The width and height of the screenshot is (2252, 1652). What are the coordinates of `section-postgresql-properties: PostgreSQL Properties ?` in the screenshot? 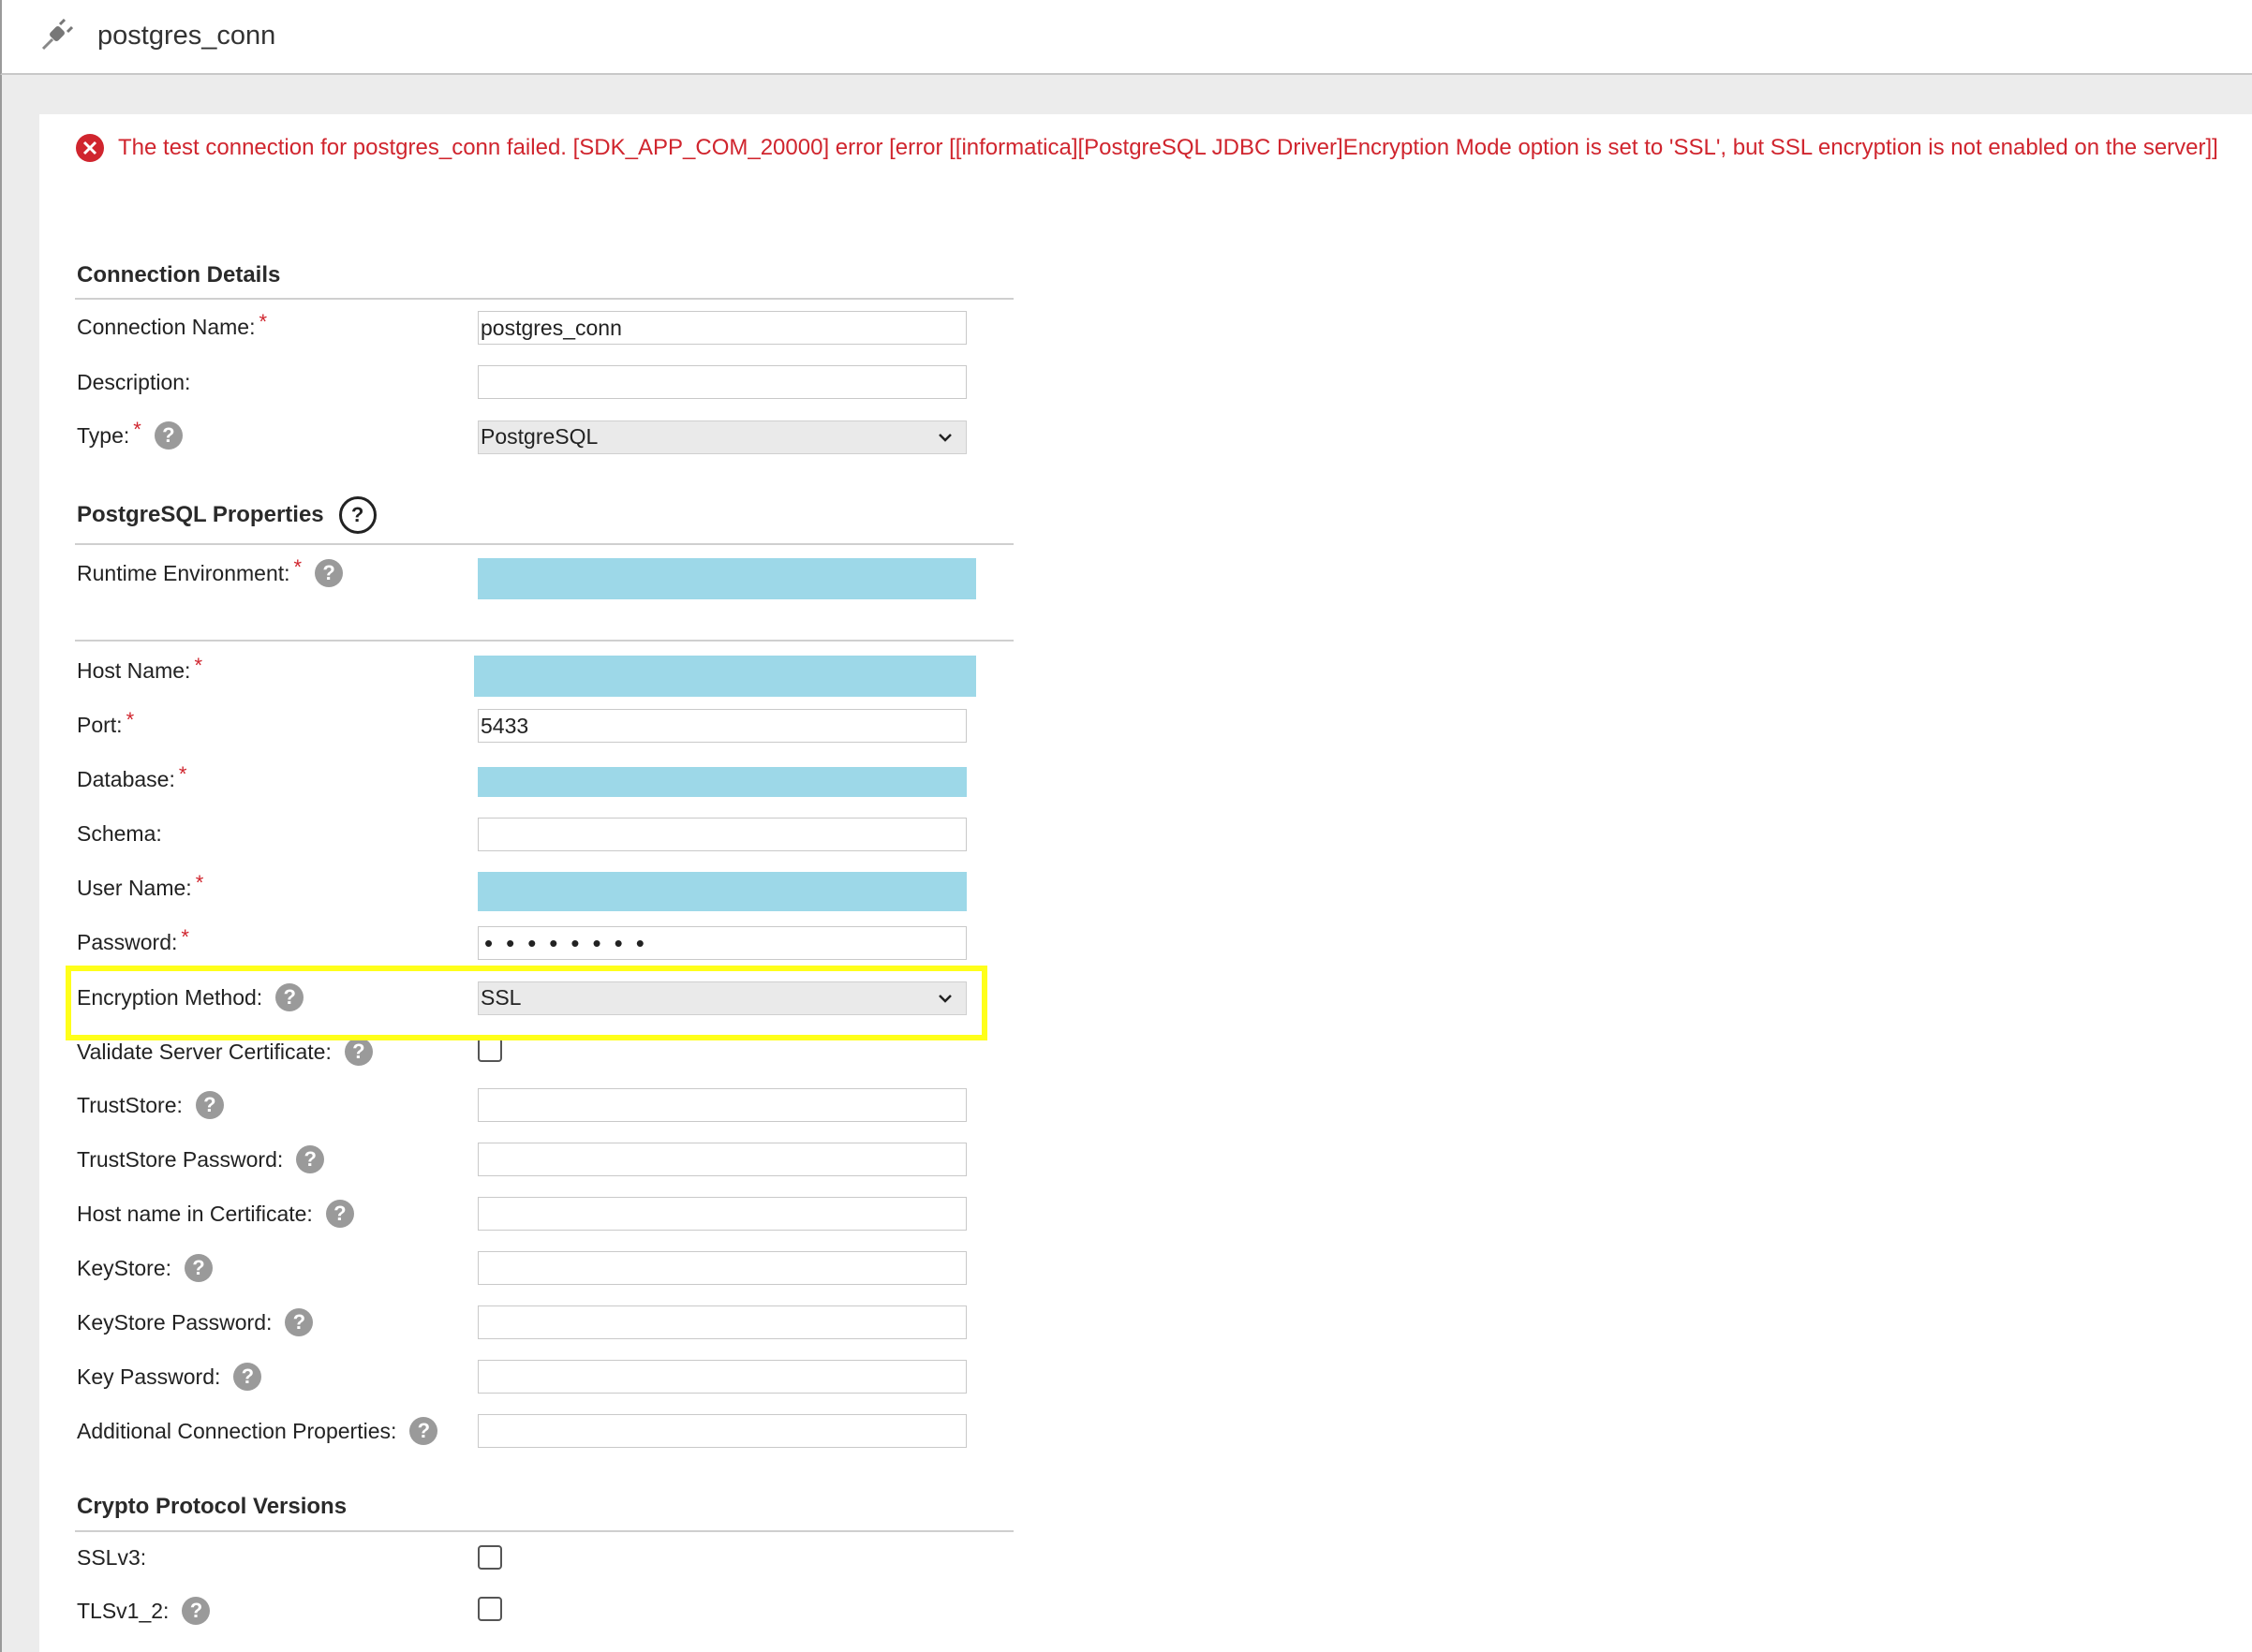 It's located at (227, 515).